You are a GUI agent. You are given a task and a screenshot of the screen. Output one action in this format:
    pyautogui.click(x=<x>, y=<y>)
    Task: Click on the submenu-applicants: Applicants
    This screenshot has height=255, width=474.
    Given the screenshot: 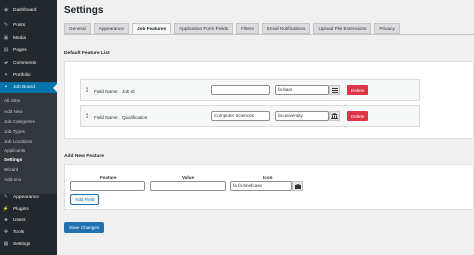 What is the action you would take?
    pyautogui.click(x=14, y=150)
    